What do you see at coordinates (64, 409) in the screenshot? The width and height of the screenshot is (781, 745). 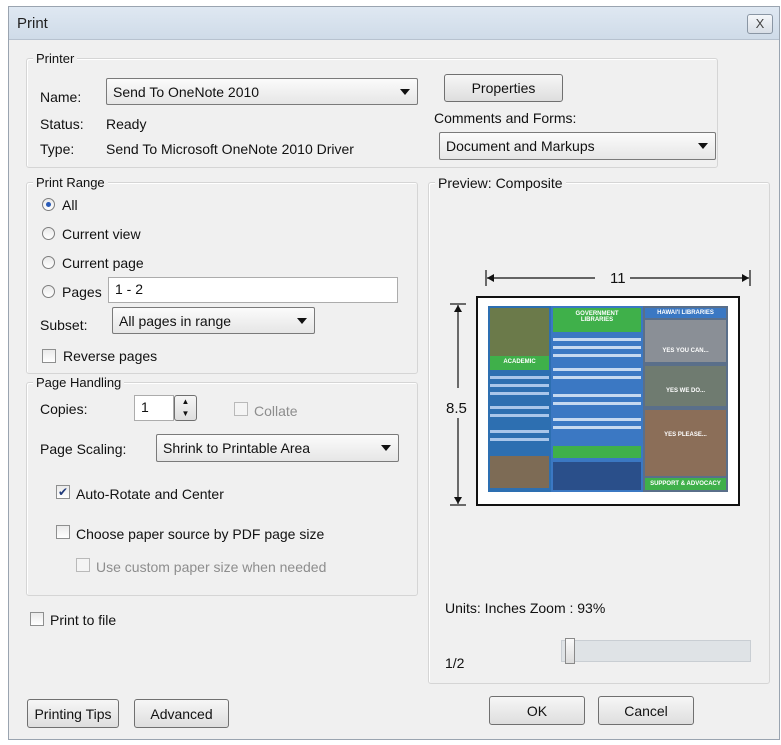 I see `copies-label: Copies:` at bounding box center [64, 409].